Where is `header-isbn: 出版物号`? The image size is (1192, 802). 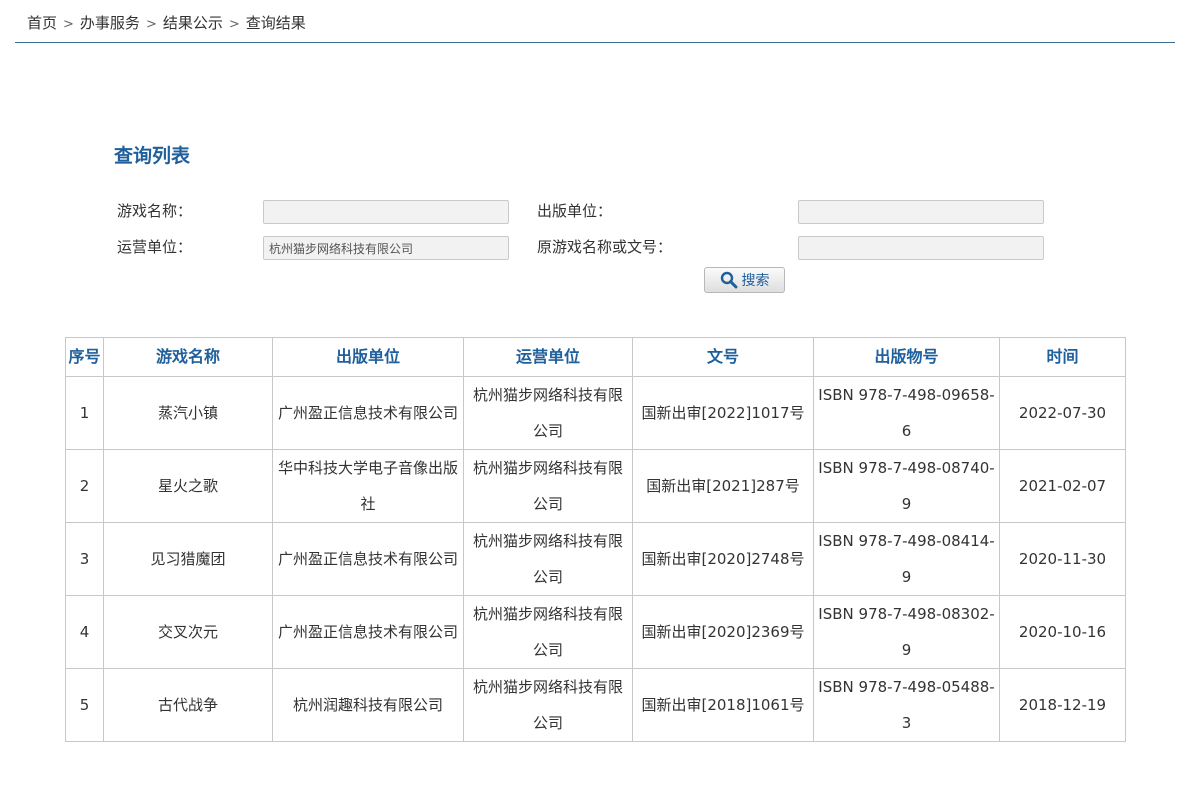
header-isbn: 出版物号 is located at coordinates (906, 357).